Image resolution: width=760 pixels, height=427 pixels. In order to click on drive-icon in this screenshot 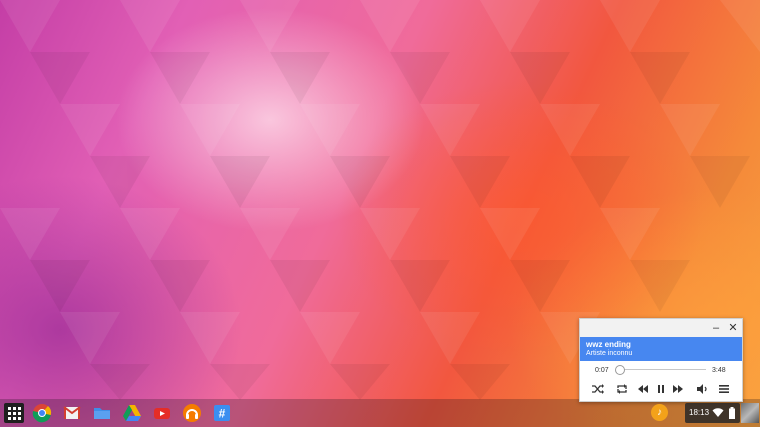, I will do `click(132, 413)`.